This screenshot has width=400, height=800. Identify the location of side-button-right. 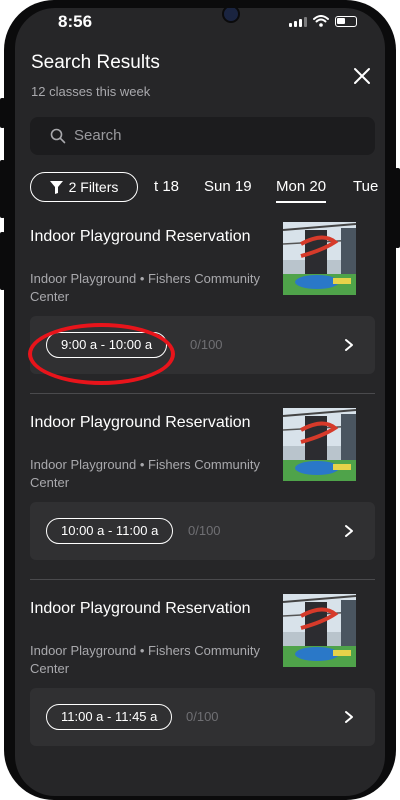
(397, 208).